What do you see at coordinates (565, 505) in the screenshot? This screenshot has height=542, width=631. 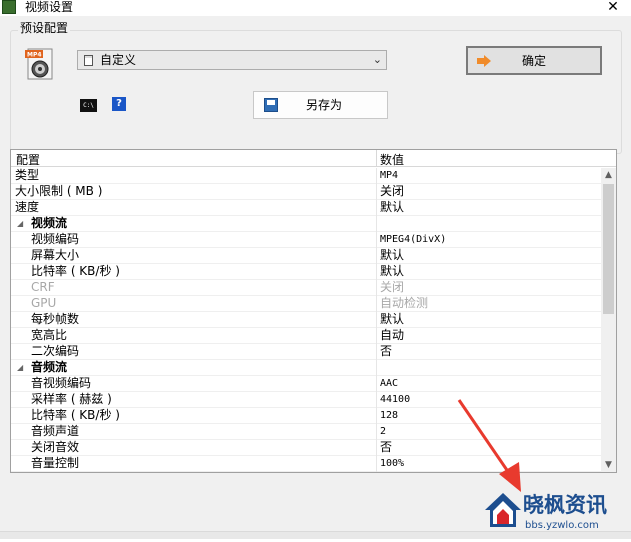 I see `watermark-brand: 晓枫资讯` at bounding box center [565, 505].